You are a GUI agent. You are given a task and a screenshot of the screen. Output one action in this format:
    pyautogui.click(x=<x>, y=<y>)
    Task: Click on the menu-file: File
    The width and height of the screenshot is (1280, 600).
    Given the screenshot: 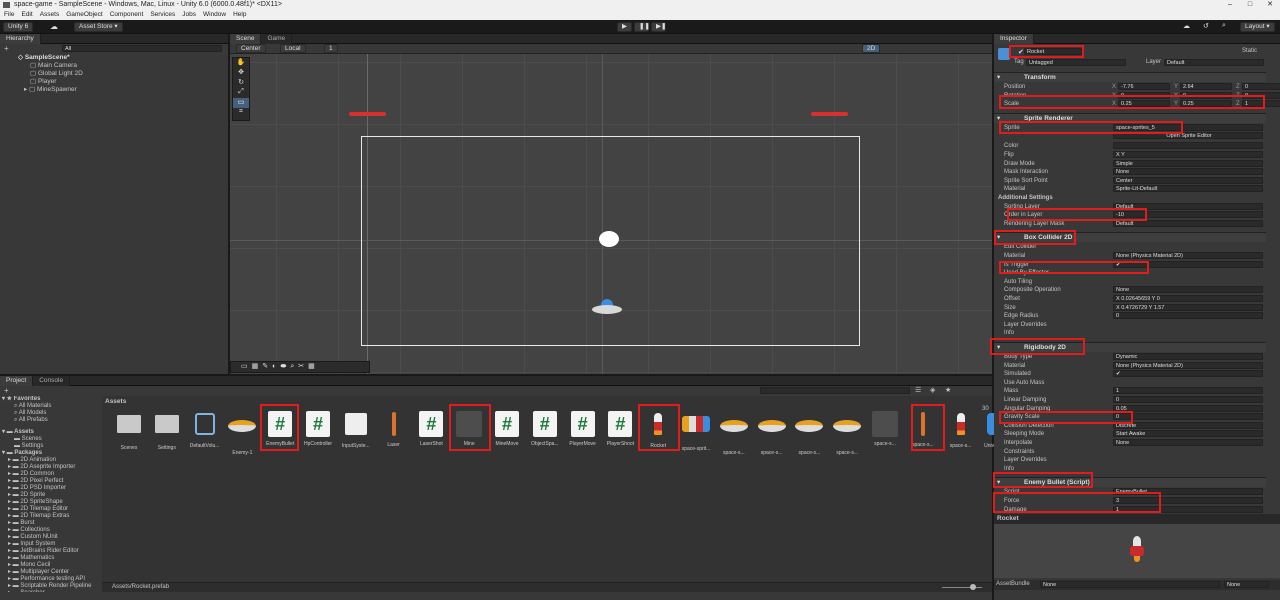 What is the action you would take?
    pyautogui.click(x=9, y=15)
    